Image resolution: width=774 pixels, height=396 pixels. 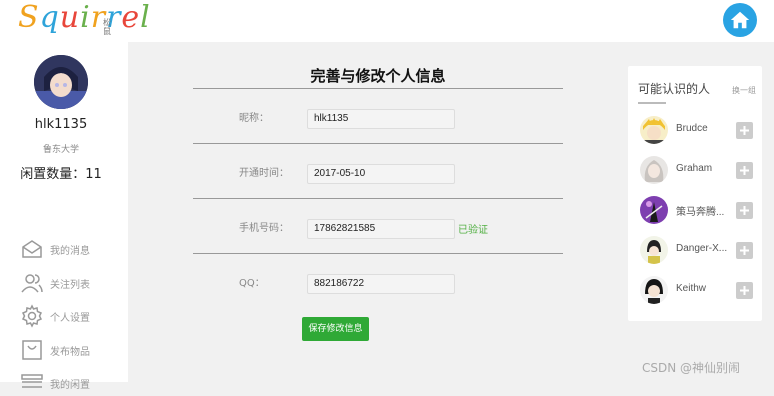 I want to click on person-item: Keithw, so click(x=700, y=291).